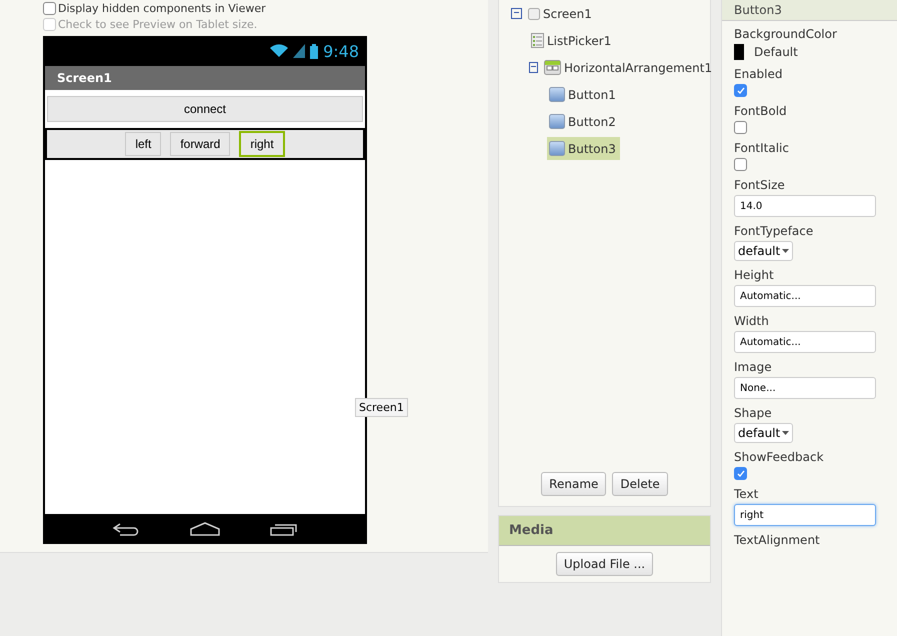  I want to click on app-button: right, so click(262, 144).